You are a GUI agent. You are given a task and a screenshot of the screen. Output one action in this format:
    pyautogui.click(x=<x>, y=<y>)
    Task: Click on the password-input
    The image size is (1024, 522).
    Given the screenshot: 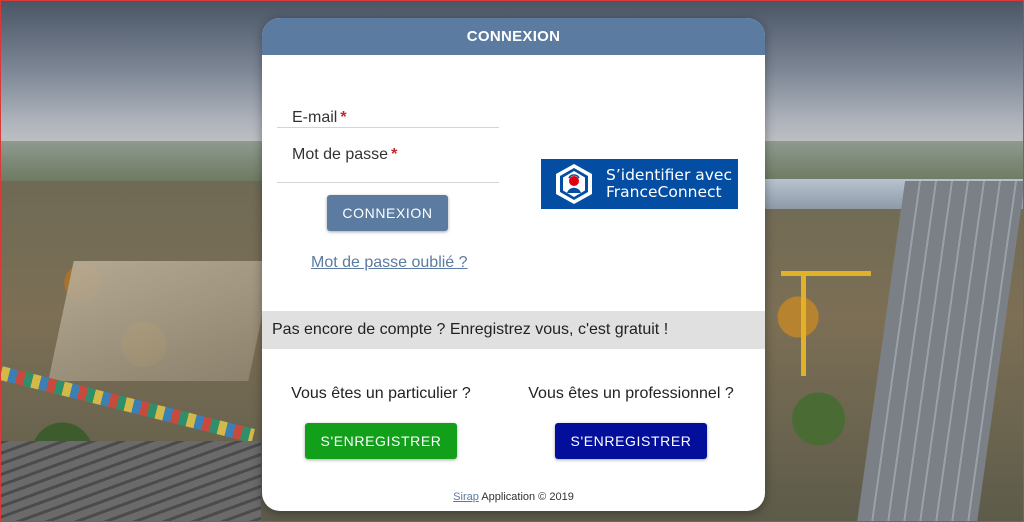 What is the action you would take?
    pyautogui.click(x=388, y=155)
    